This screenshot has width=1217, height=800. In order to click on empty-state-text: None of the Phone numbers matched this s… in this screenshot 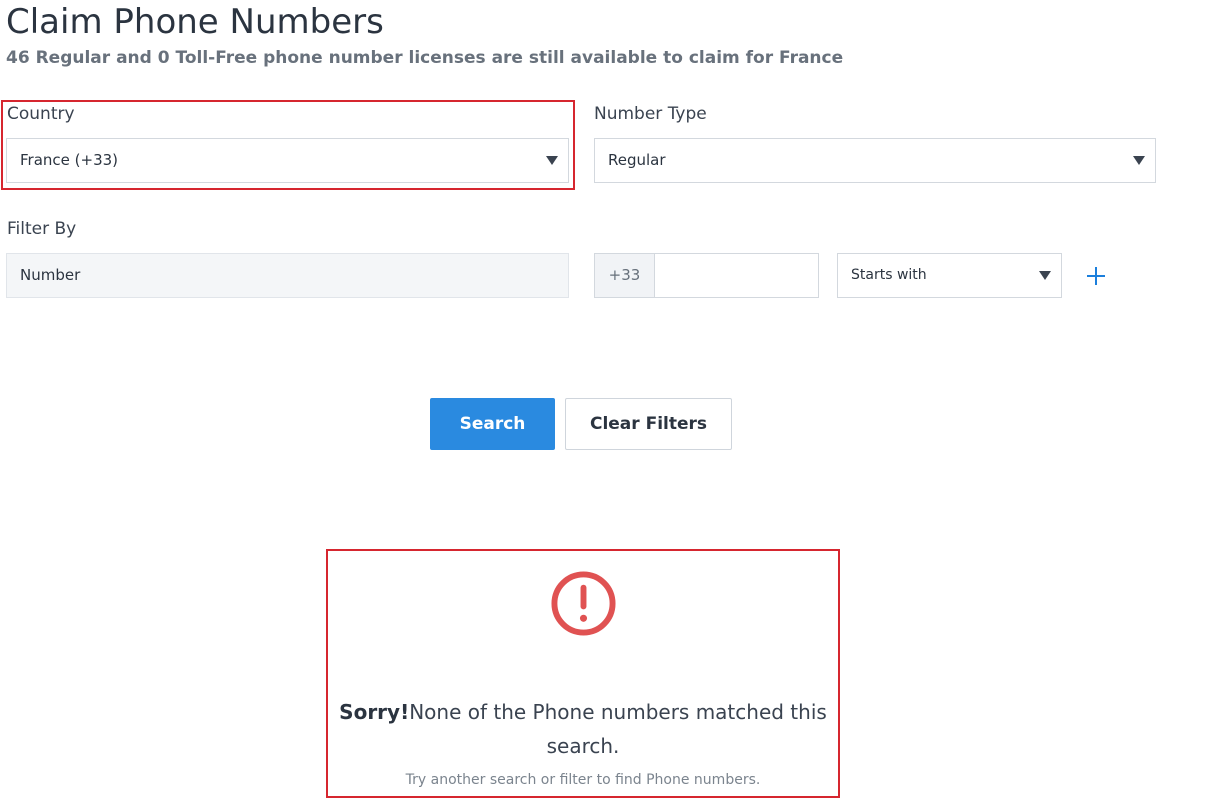, I will do `click(618, 729)`.